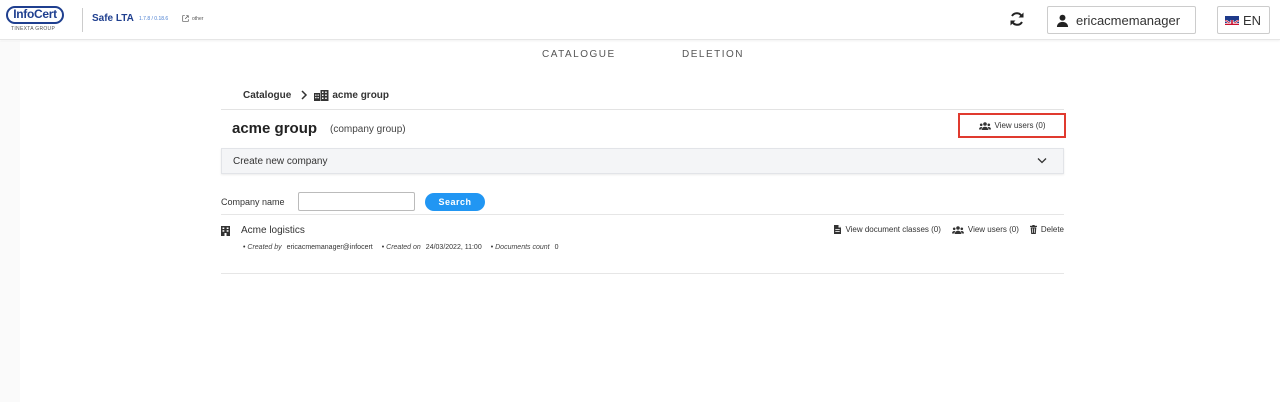  Describe the element at coordinates (943, 229) in the screenshot. I see `company-actions: View document classes (0) View users (0)` at that location.